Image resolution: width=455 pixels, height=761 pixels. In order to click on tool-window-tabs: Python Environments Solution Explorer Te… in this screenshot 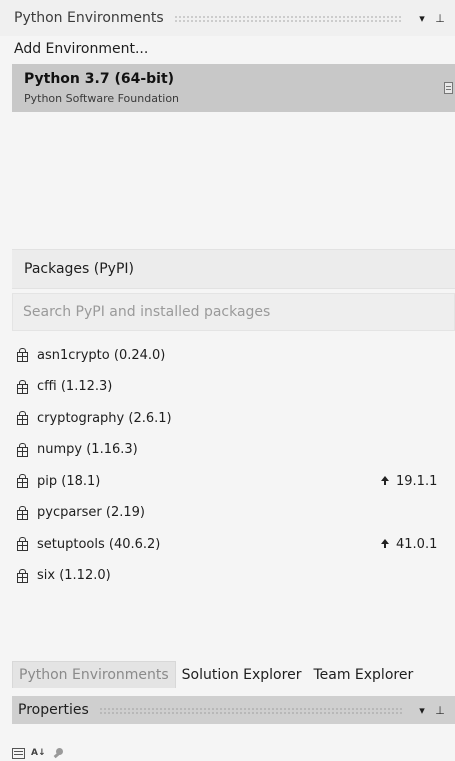, I will do `click(233, 674)`.